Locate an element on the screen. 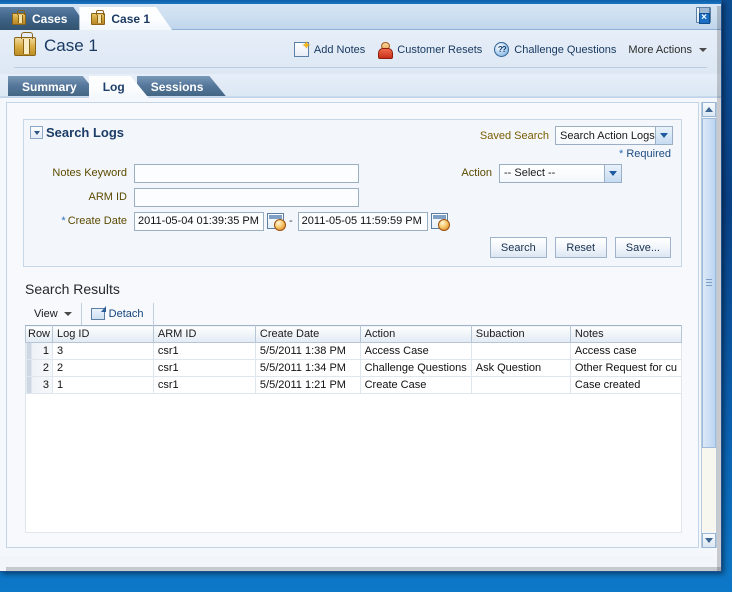  notes-keyword-label: Notes Keyword is located at coordinates (89, 173).